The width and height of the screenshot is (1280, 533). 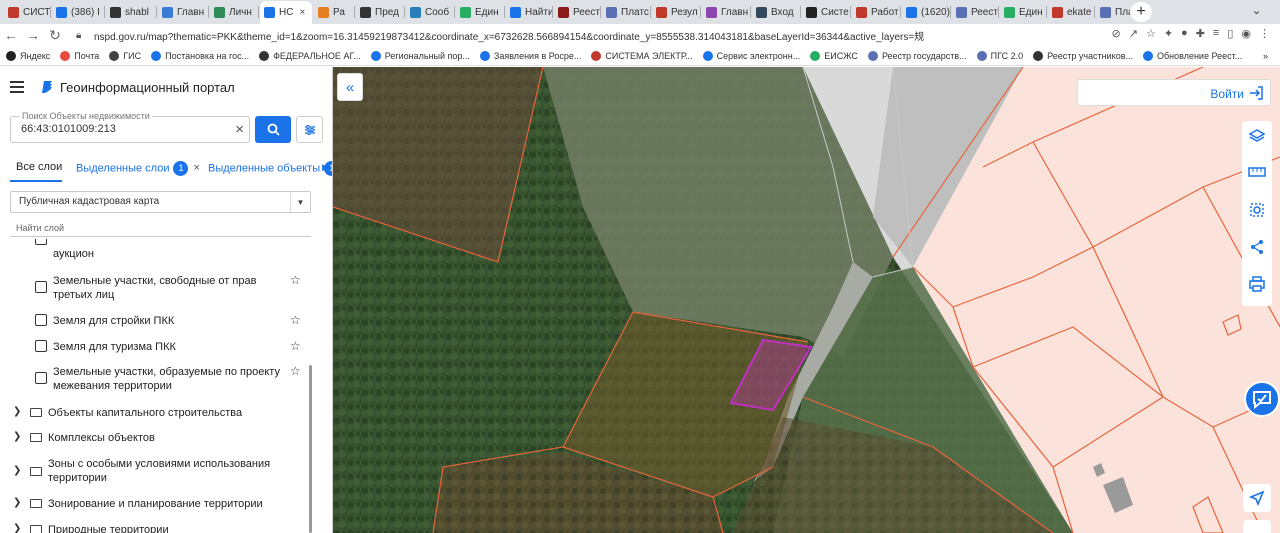 What do you see at coordinates (1257, 247) in the screenshot?
I see `share-icon` at bounding box center [1257, 247].